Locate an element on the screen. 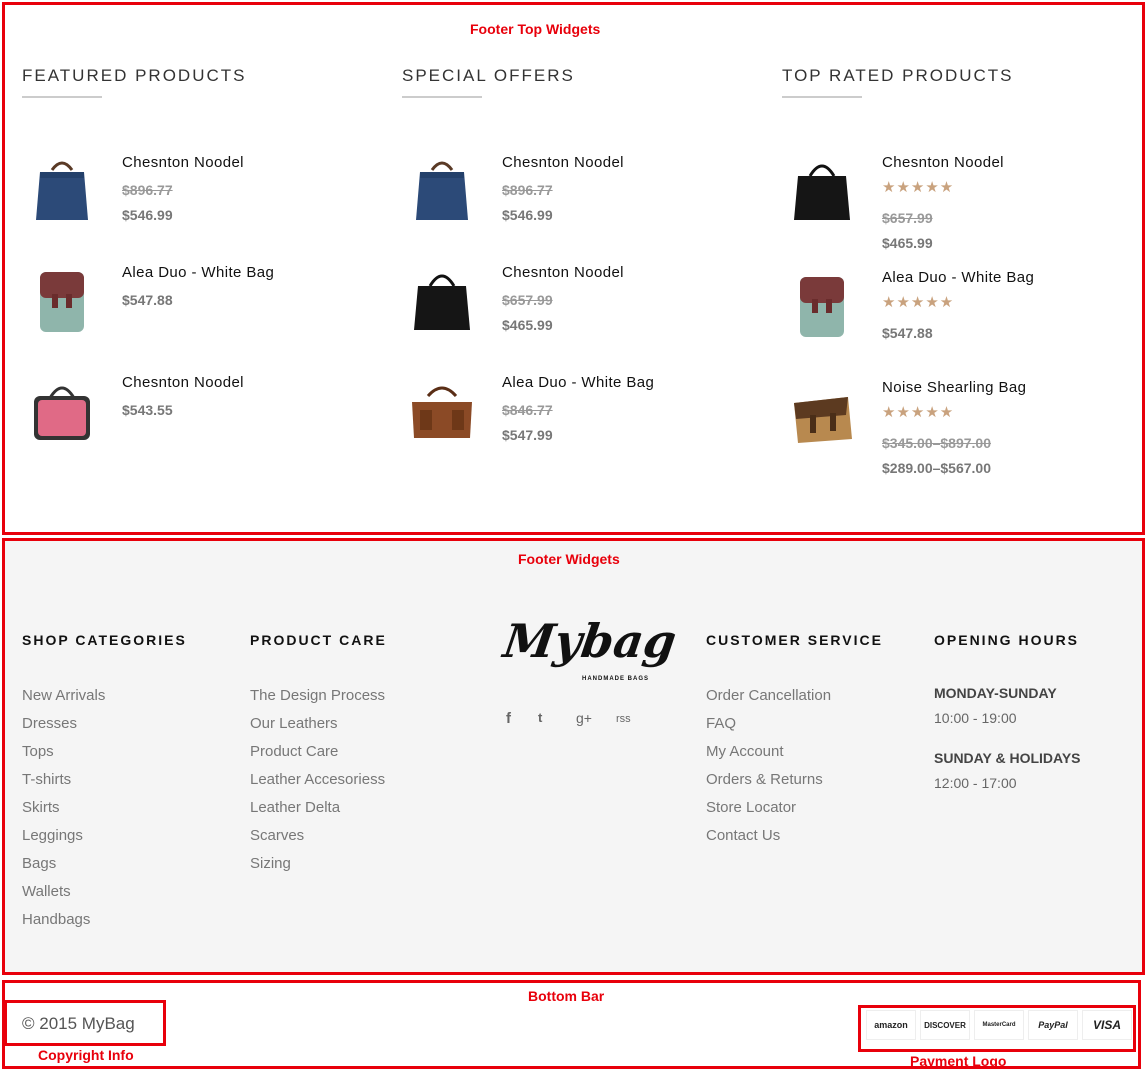  footer-link: New Arrivals is located at coordinates (63, 695).